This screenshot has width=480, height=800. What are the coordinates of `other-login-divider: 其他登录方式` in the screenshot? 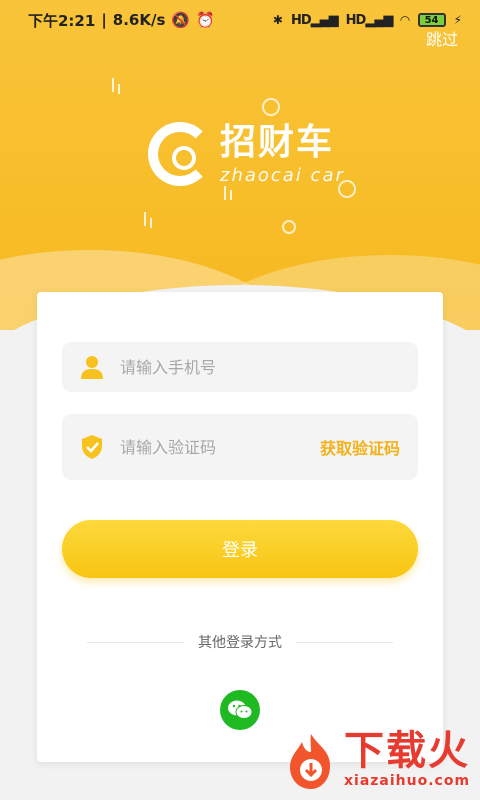 It's located at (240, 642).